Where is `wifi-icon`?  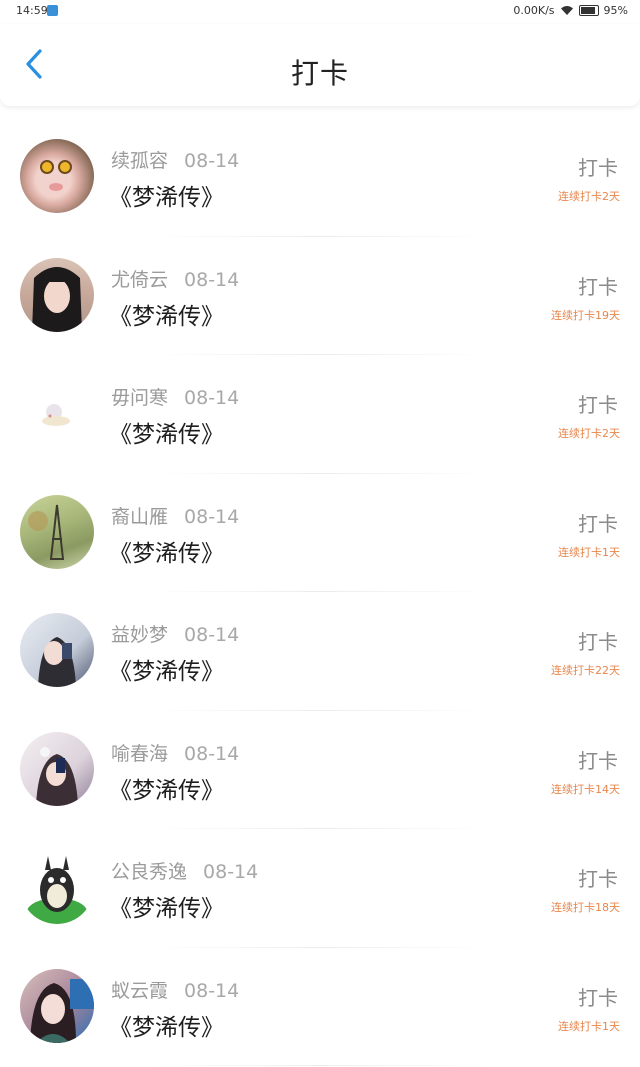 wifi-icon is located at coordinates (566, 10).